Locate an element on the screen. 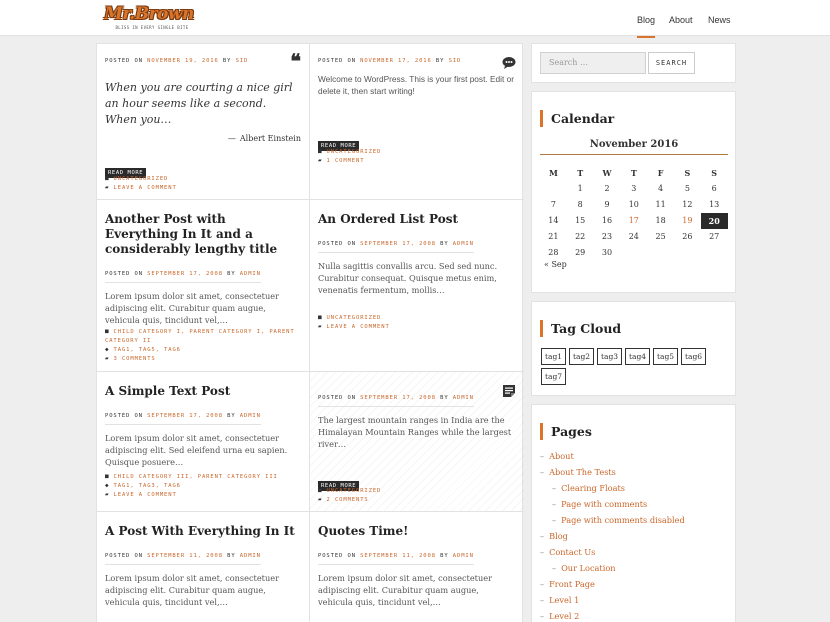 This screenshot has height=622, width=830. page-label: Level 1 is located at coordinates (564, 600).